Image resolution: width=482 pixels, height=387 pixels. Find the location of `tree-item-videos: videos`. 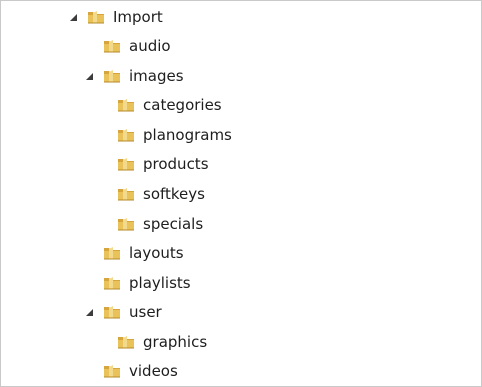

tree-item-videos: videos is located at coordinates (131, 371).